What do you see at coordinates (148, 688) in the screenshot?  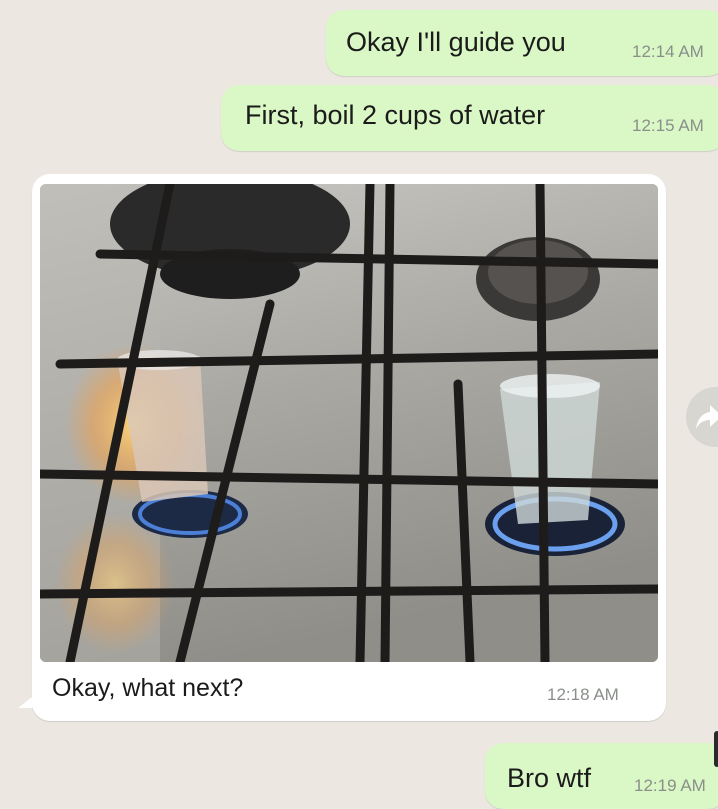 I see `message-text: Okay, what next?` at bounding box center [148, 688].